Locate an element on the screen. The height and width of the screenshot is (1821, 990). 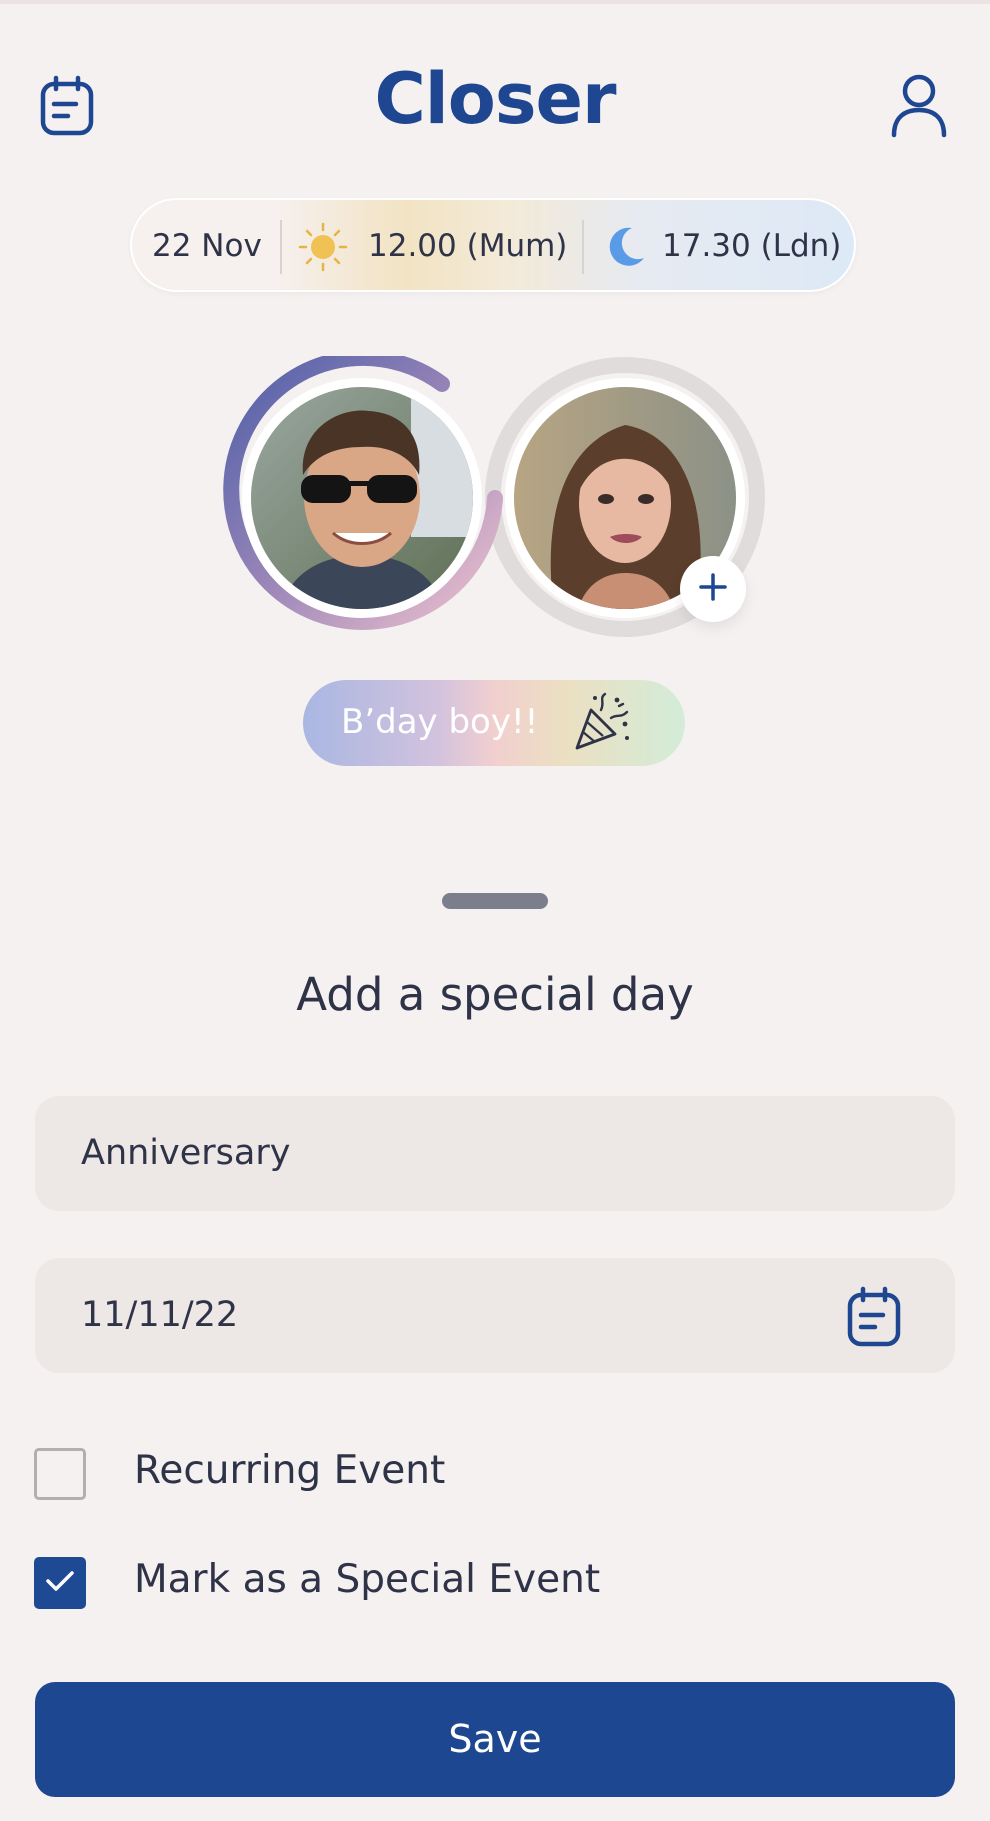
event-name-value: Anniversary is located at coordinates (186, 1153).